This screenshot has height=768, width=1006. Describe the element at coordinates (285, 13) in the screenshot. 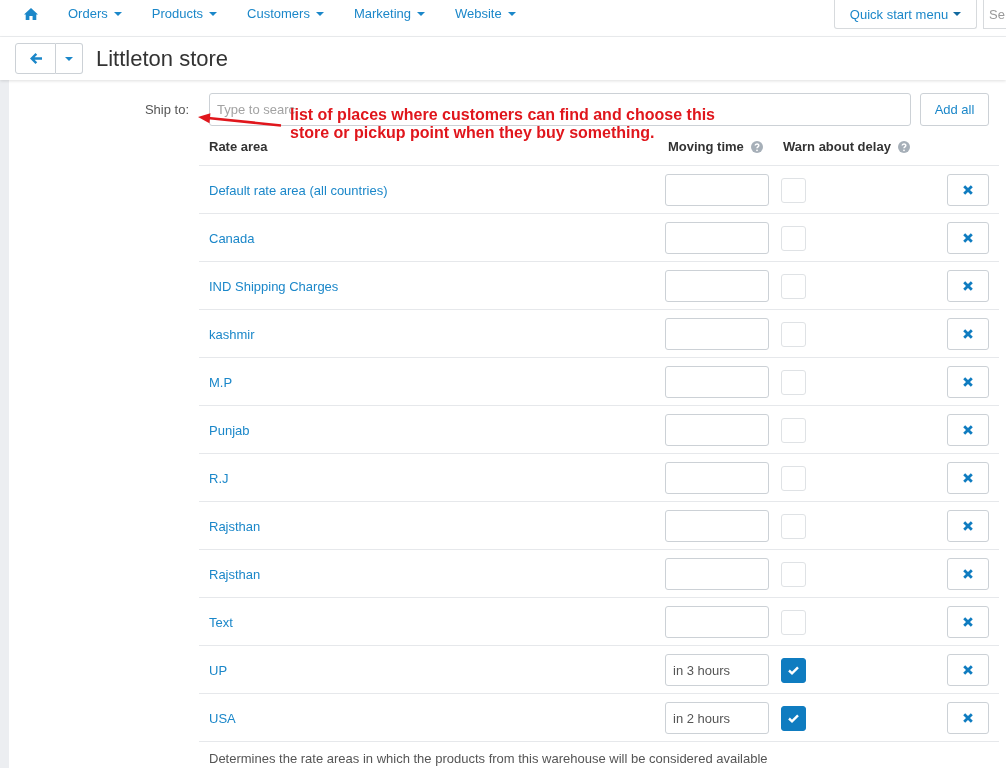

I see `nav-menu-item: Customers` at that location.